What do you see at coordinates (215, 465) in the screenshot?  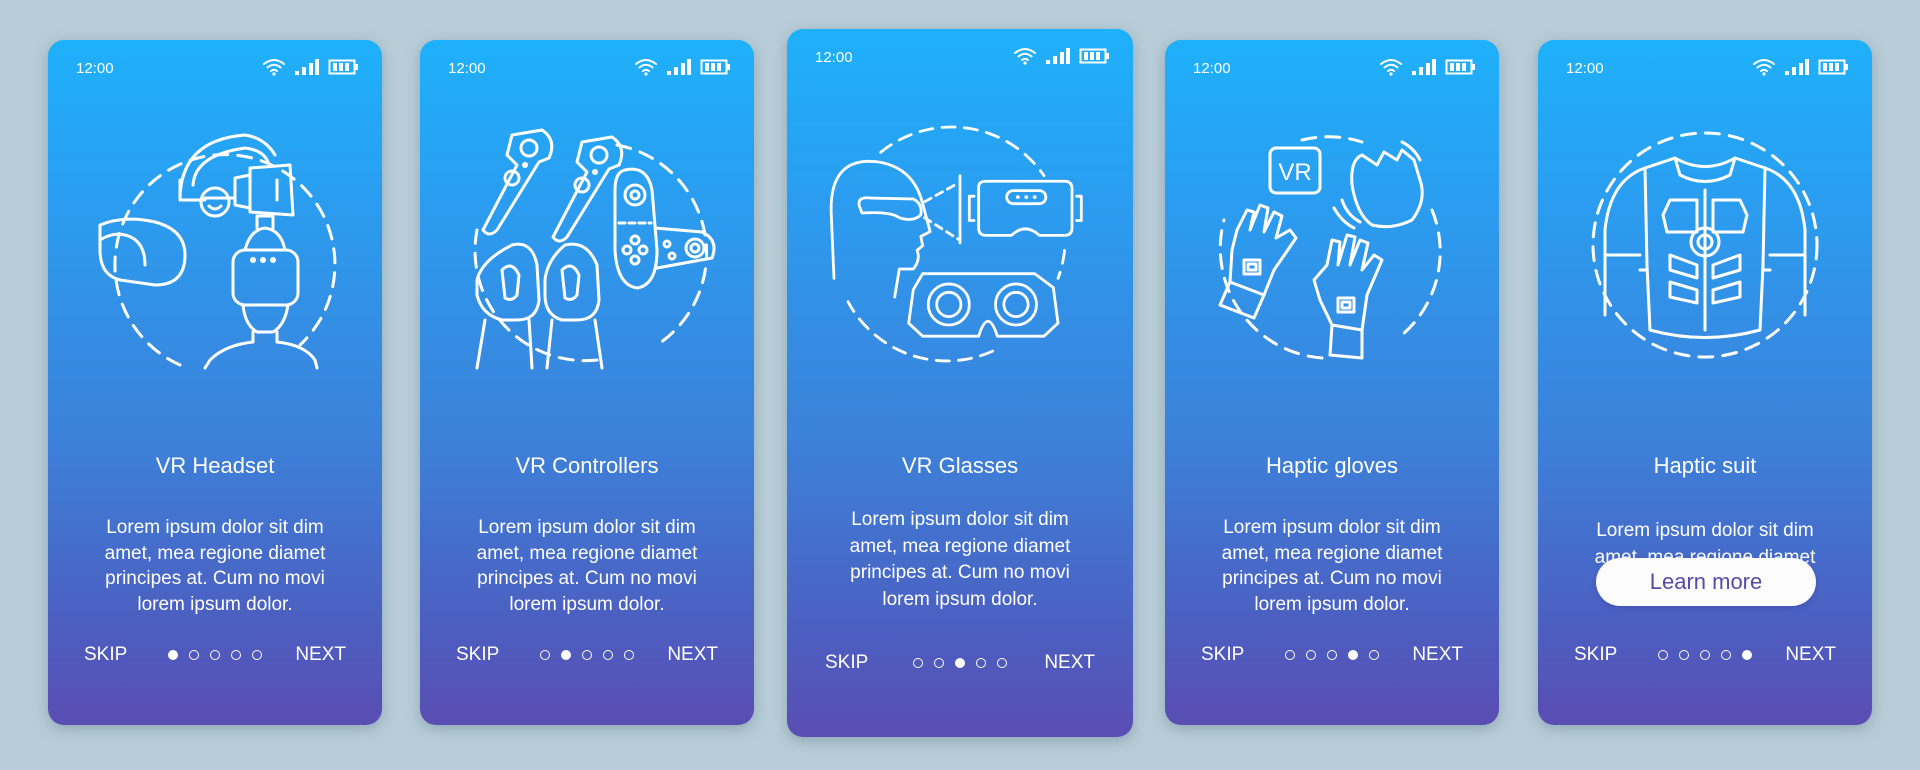 I see `screen-title: VR Headset` at bounding box center [215, 465].